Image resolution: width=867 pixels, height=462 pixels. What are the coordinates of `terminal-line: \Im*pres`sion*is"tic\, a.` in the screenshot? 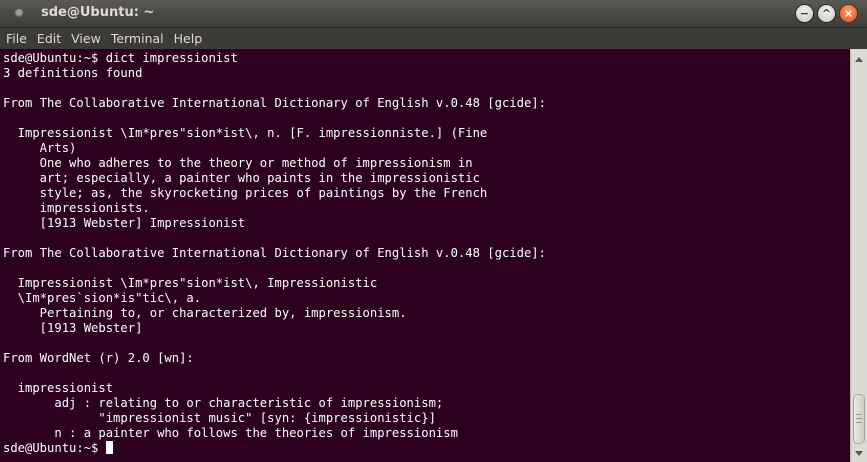 It's located at (102, 298).